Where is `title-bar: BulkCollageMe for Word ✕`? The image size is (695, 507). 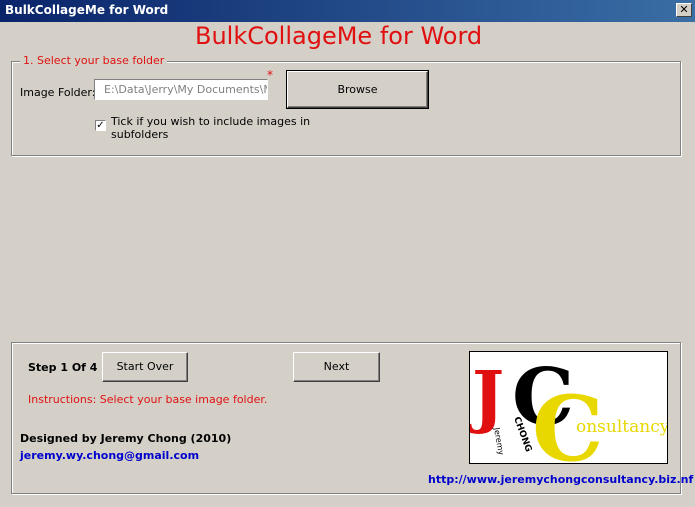 title-bar: BulkCollageMe for Word ✕ is located at coordinates (347, 11).